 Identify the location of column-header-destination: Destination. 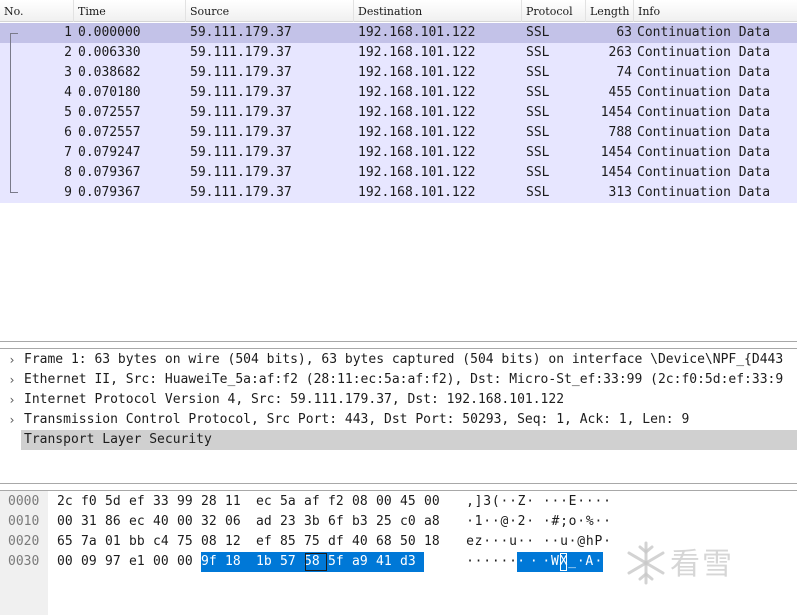
(438, 11).